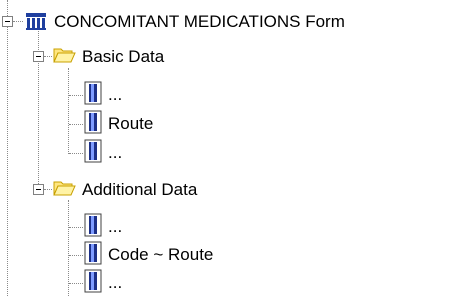 The height and width of the screenshot is (298, 454). Describe the element at coordinates (38, 189) in the screenshot. I see `additional-data-collapse-toggle` at that location.